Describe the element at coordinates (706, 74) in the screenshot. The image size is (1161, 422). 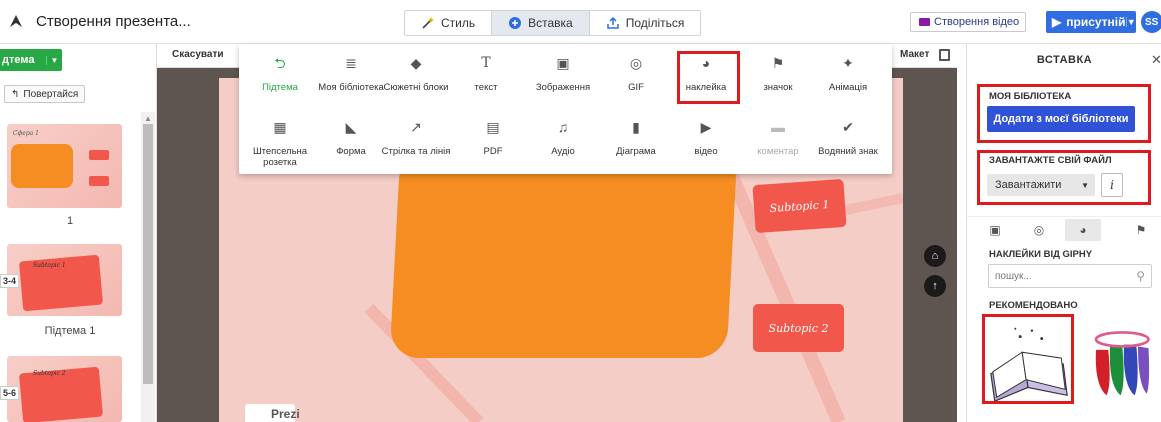
I see `menu-item-sticker: ◕ наклейка` at that location.